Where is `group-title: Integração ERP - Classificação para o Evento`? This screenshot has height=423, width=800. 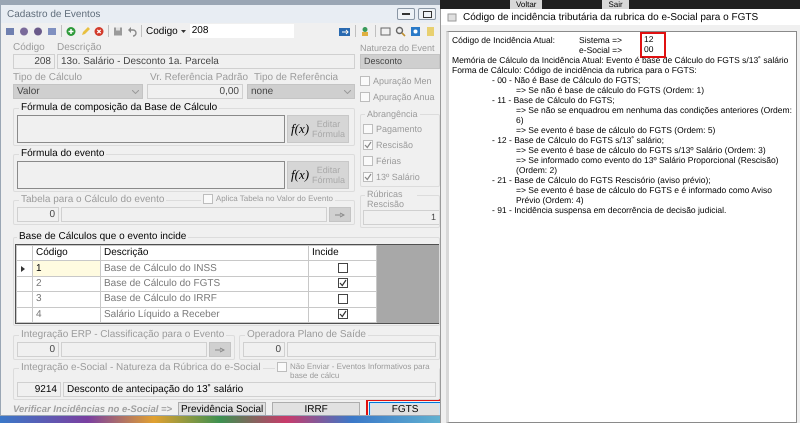
group-title: Integração ERP - Classificação para o Evento is located at coordinates (122, 335).